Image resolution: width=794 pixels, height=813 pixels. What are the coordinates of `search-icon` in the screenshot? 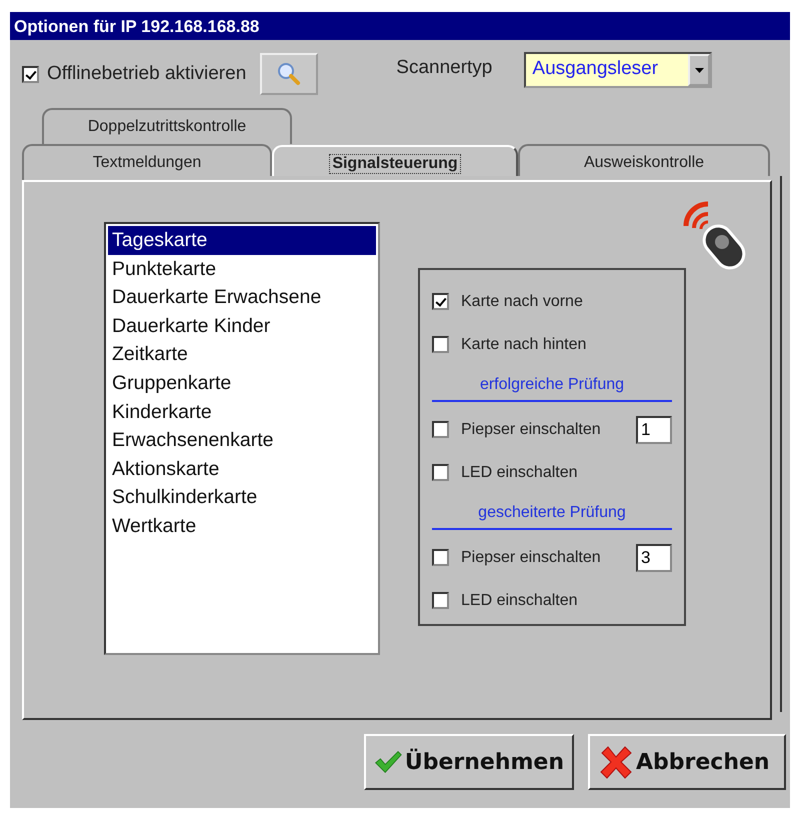 It's located at (289, 74).